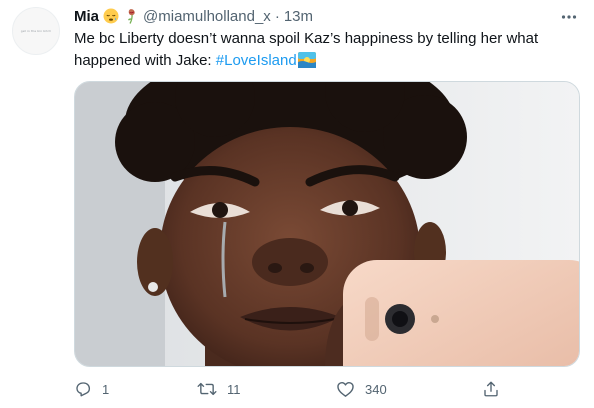 This screenshot has width=594, height=408. Describe the element at coordinates (83, 389) in the screenshot. I see `reply-icon` at that location.